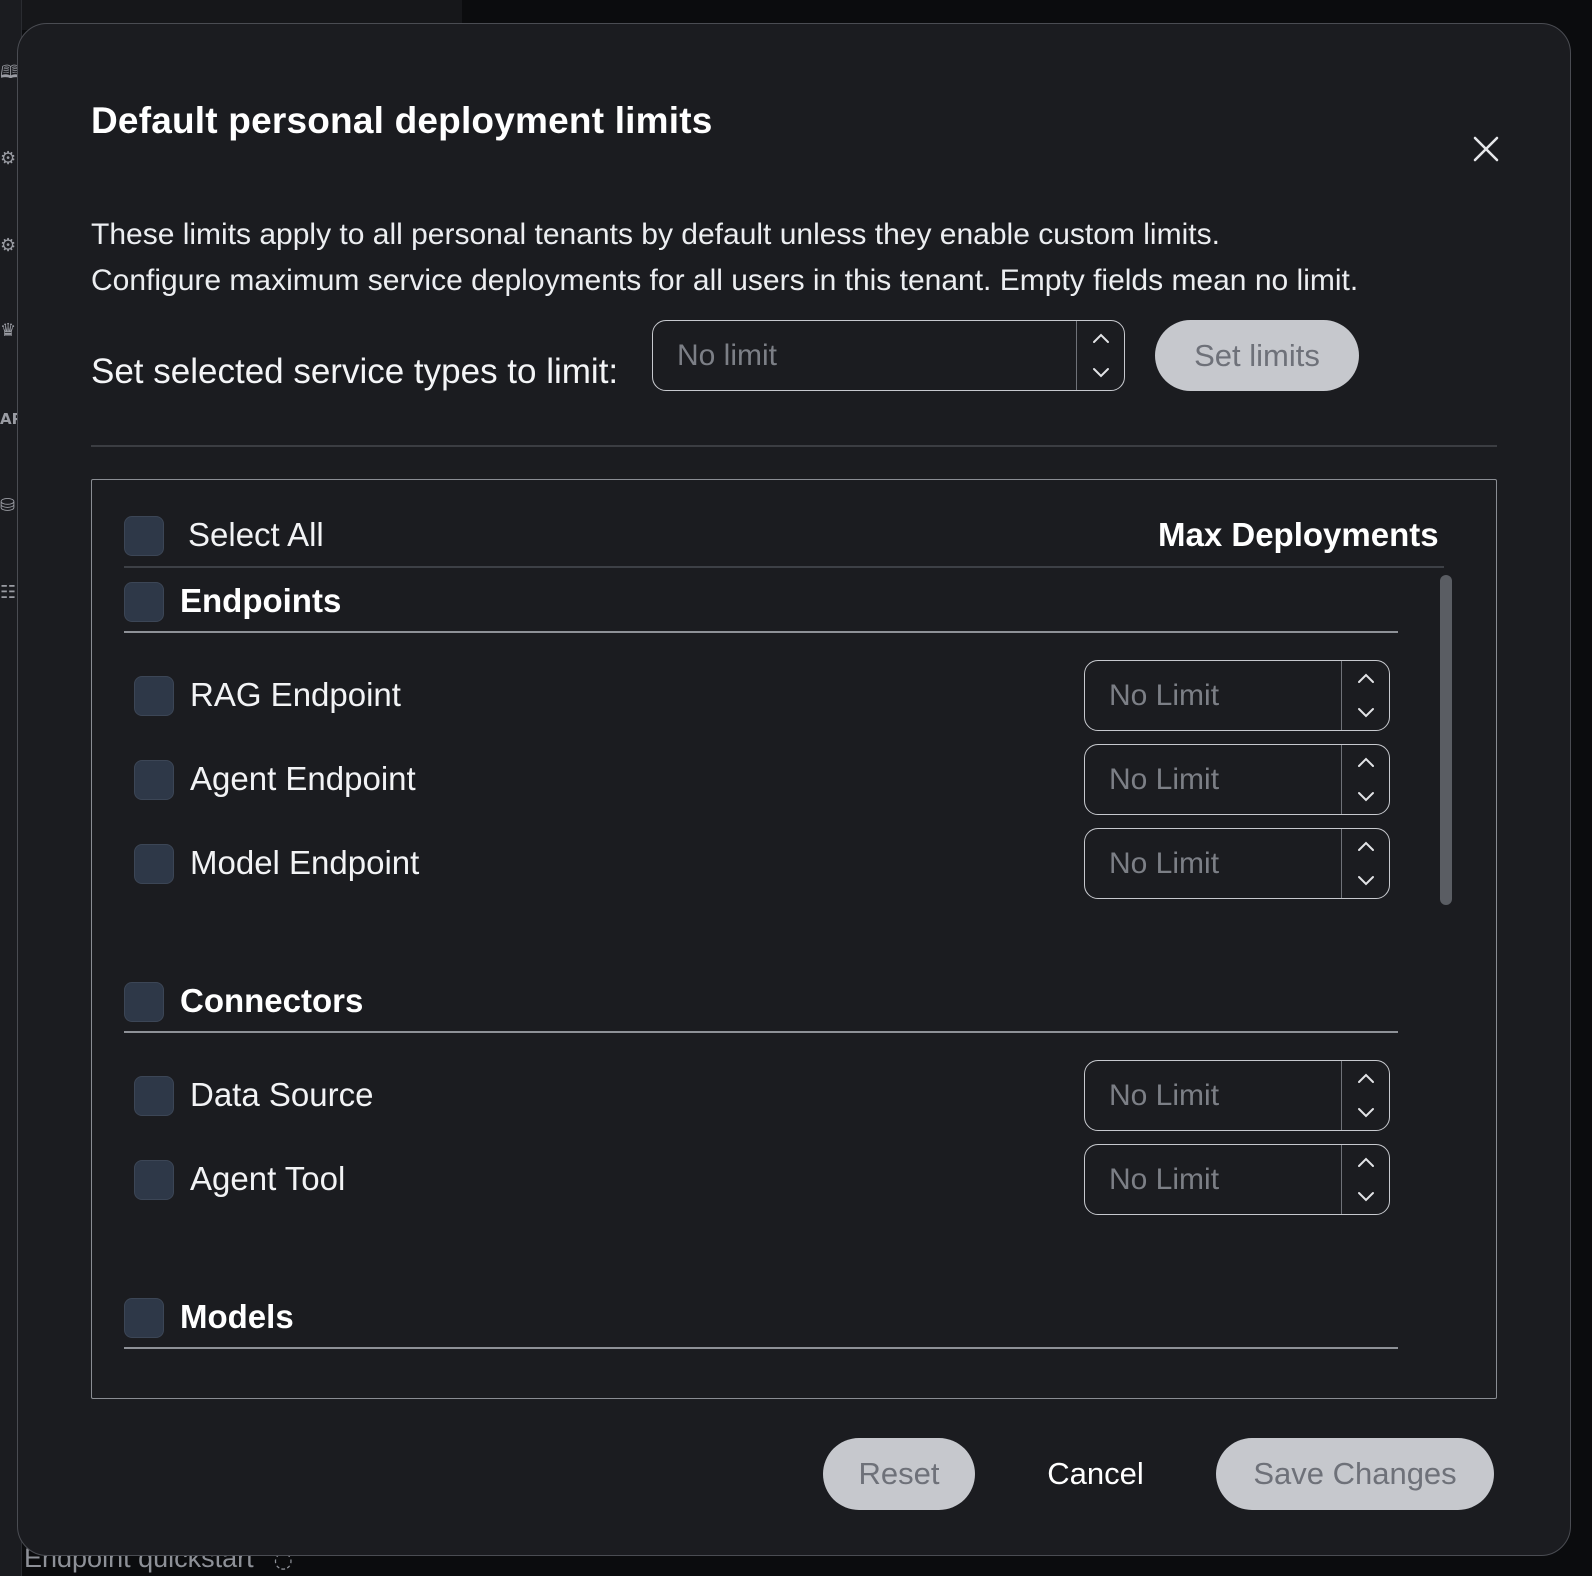  Describe the element at coordinates (295, 694) in the screenshot. I see `item-label-rag-endpoint: RAG Endpoint` at that location.